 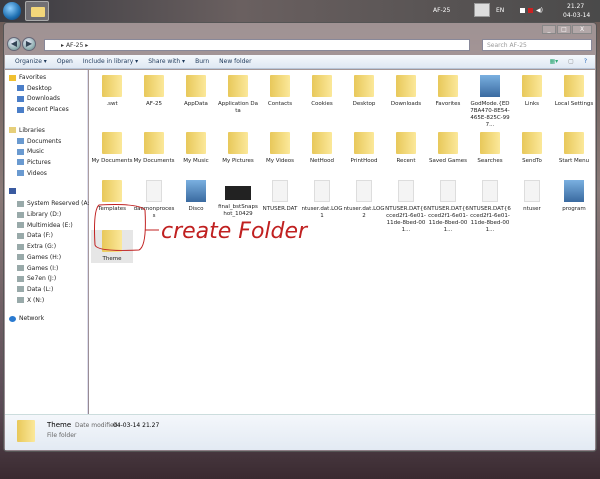 What do you see at coordinates (12, 191) in the screenshot?
I see `computer-icon` at bounding box center [12, 191].